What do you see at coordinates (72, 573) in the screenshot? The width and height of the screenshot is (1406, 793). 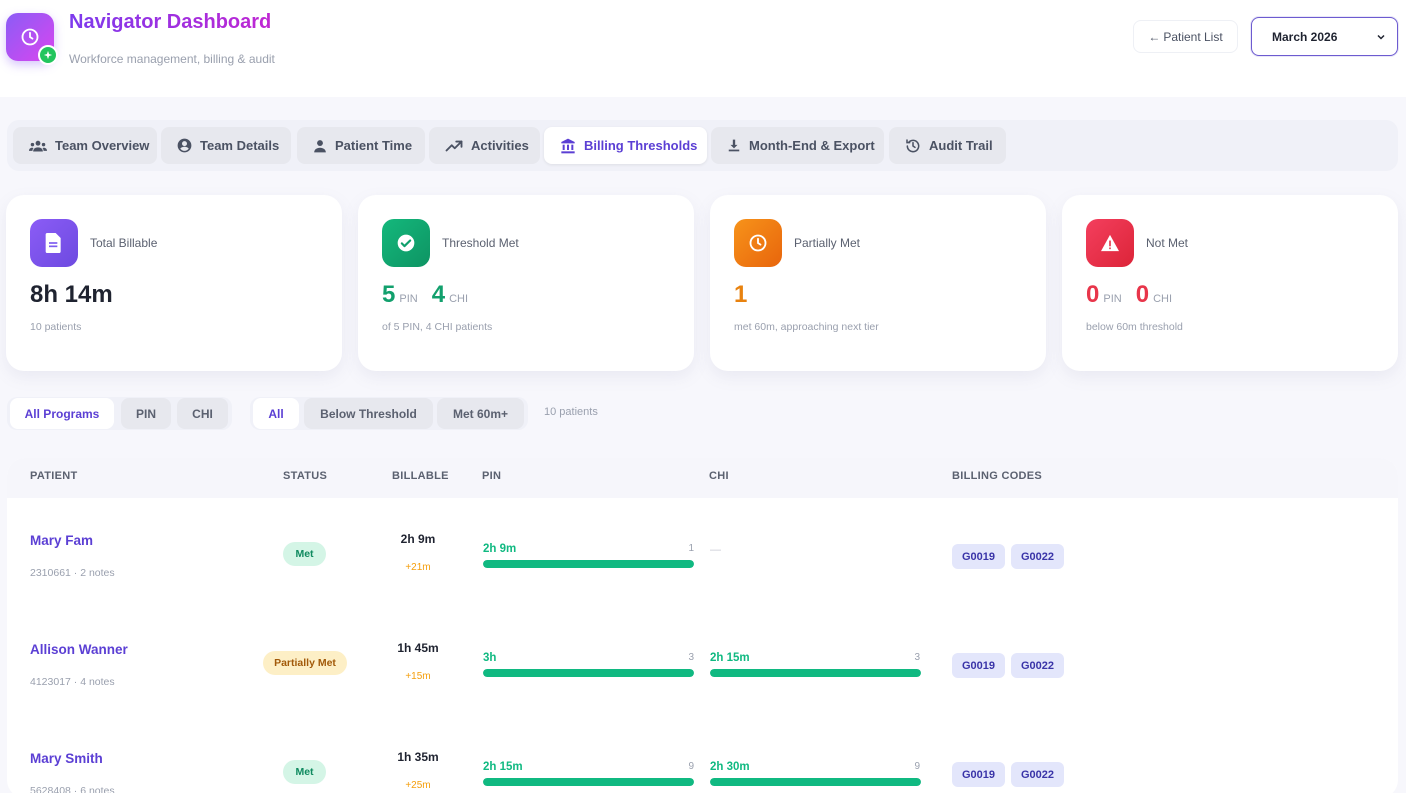 I see `patient-meta: 2310661 · 2 notes` at bounding box center [72, 573].